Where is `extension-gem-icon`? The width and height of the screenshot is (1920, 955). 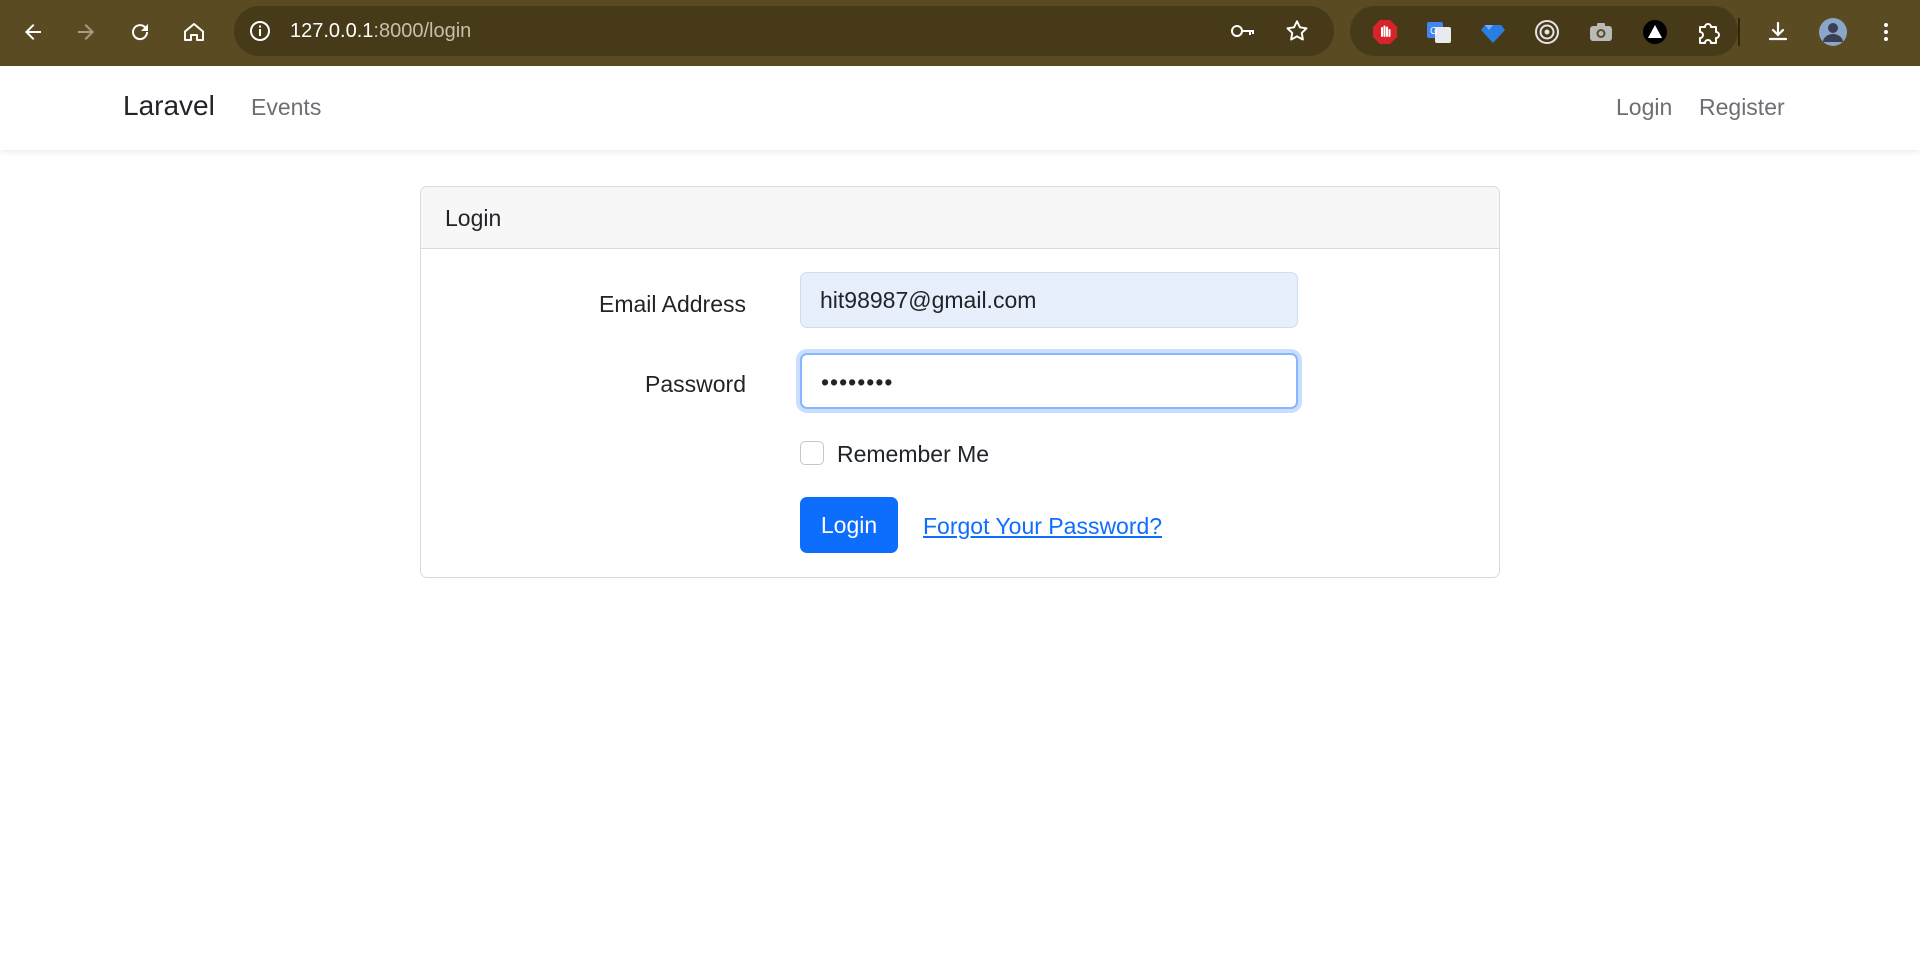 extension-gem-icon is located at coordinates (1493, 32).